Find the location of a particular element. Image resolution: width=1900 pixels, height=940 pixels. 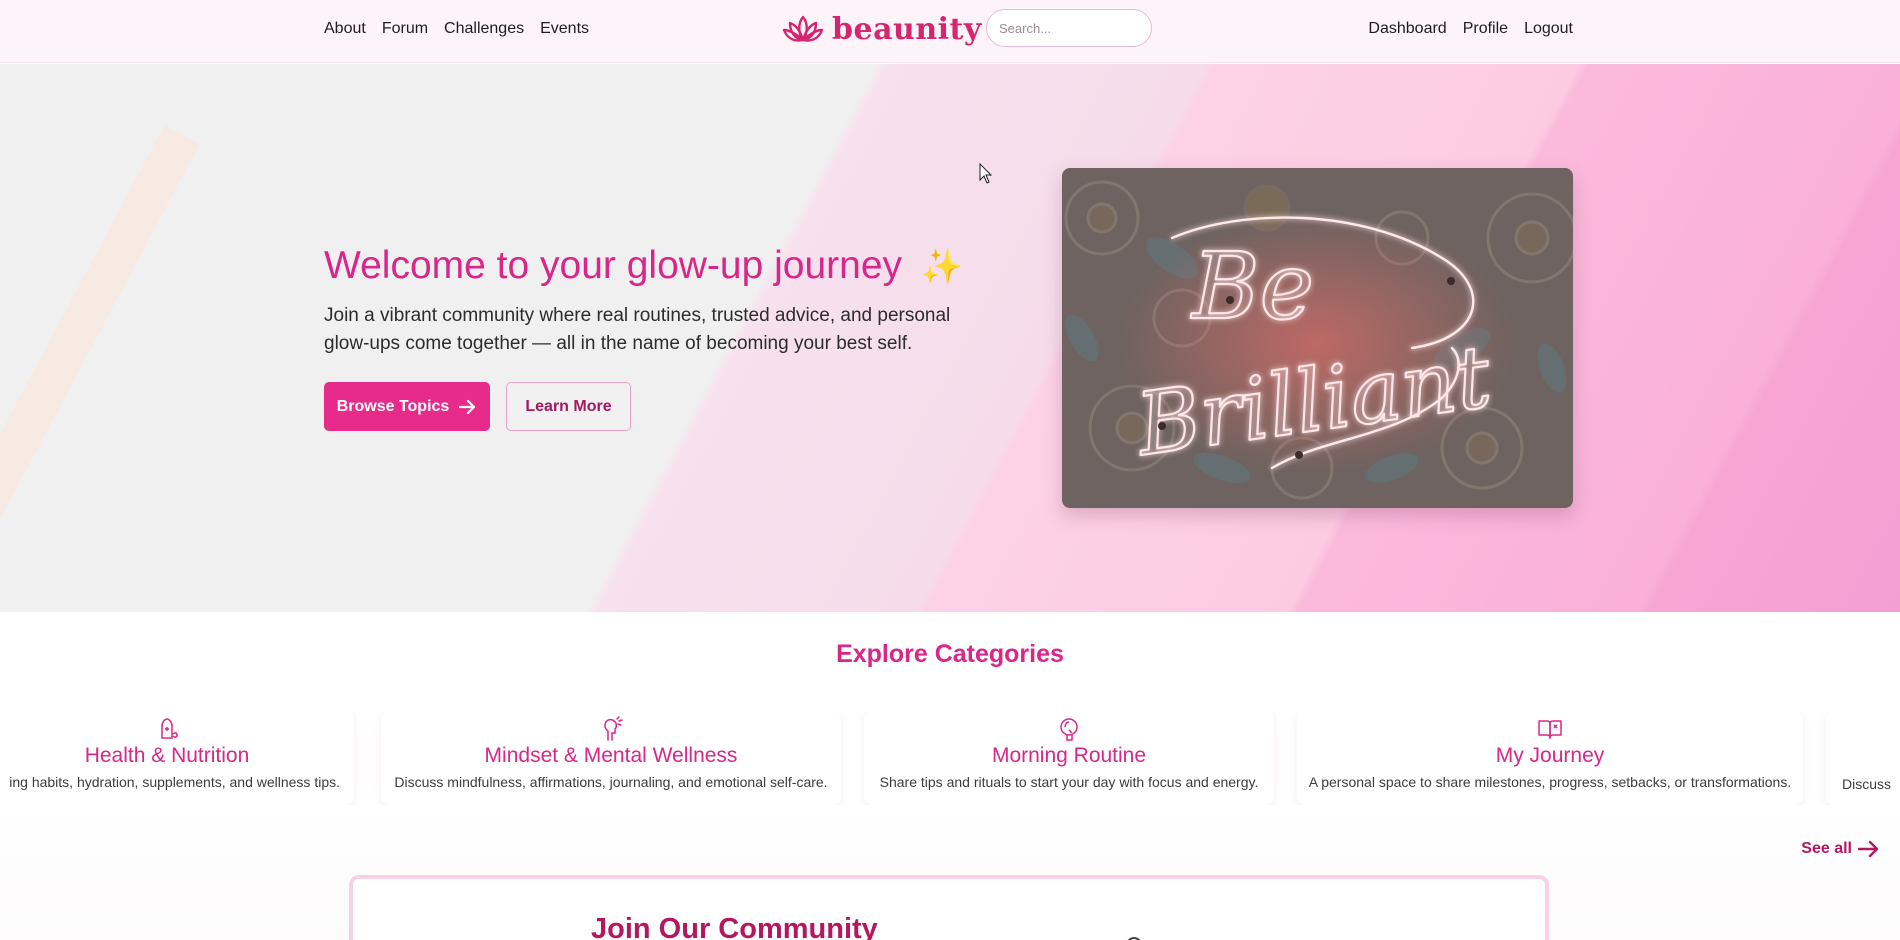

join-title: Join Our Community is located at coordinates (734, 926).